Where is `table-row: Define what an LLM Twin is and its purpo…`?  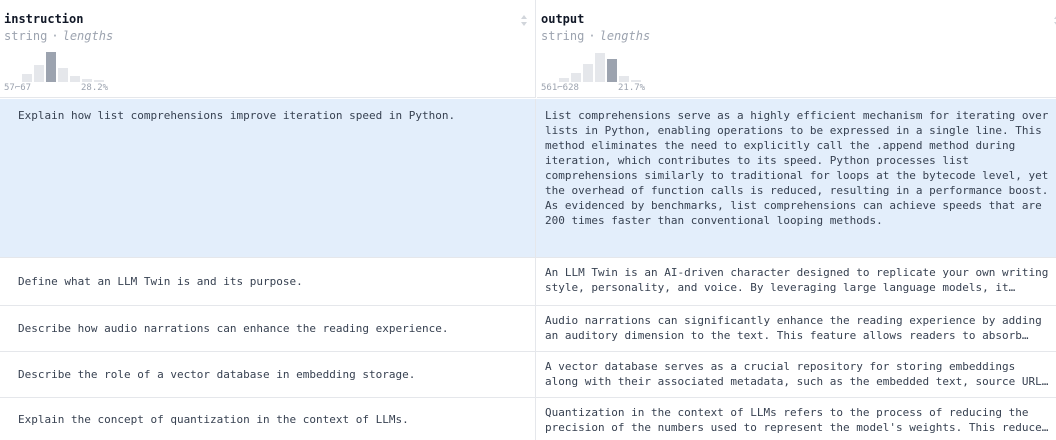
table-row: Define what an LLM Twin is and its purpo… is located at coordinates (528, 282).